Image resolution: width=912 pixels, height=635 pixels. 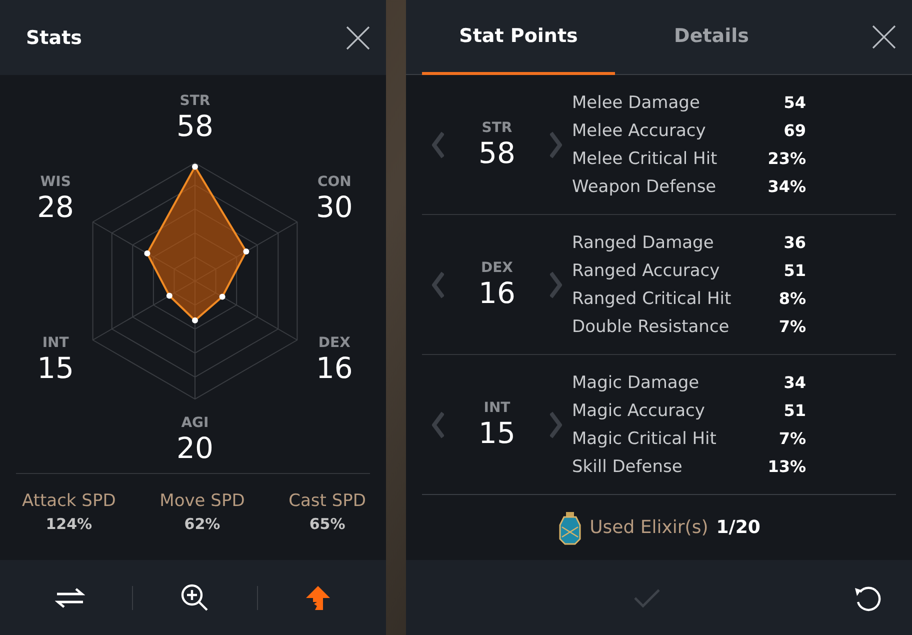 I want to click on speed-label: Cast SPD, so click(x=327, y=500).